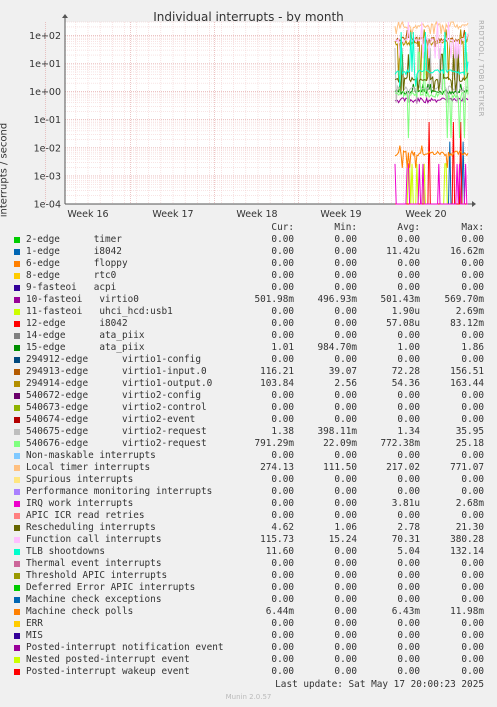 The height and width of the screenshot is (707, 497). What do you see at coordinates (108, 659) in the screenshot?
I see `legend-label: Nested posted-interrupt event` at bounding box center [108, 659].